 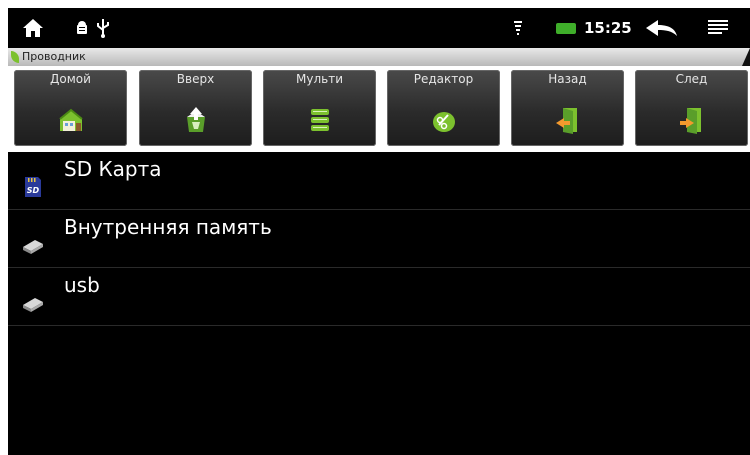 I want to click on up-button: Вверх, so click(x=195, y=108).